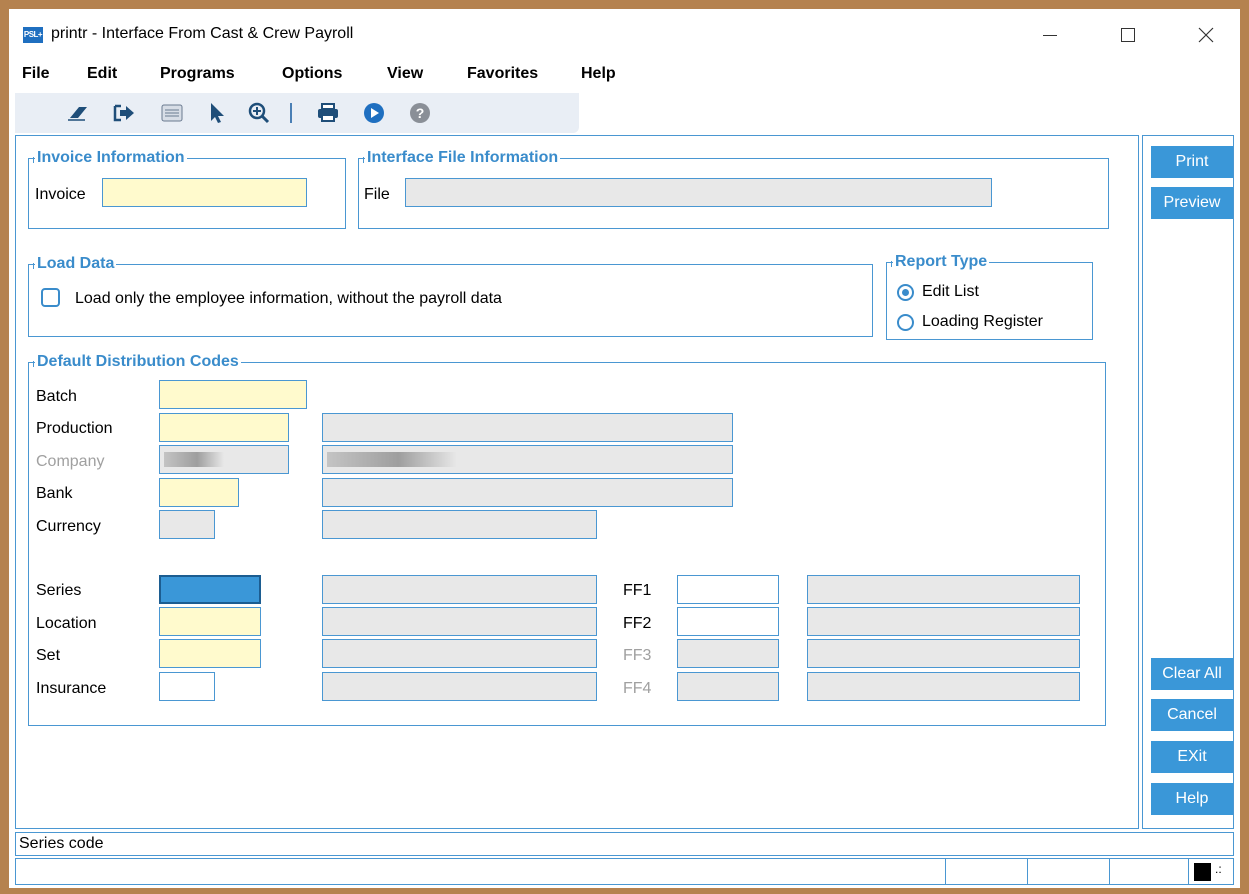  I want to click on help-icon: ?, so click(420, 113).